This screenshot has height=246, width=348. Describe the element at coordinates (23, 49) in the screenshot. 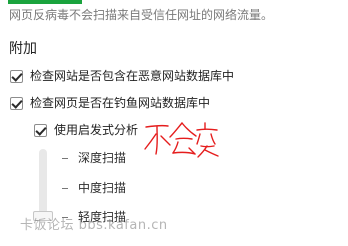

I see `additional-section-title: 附加` at that location.